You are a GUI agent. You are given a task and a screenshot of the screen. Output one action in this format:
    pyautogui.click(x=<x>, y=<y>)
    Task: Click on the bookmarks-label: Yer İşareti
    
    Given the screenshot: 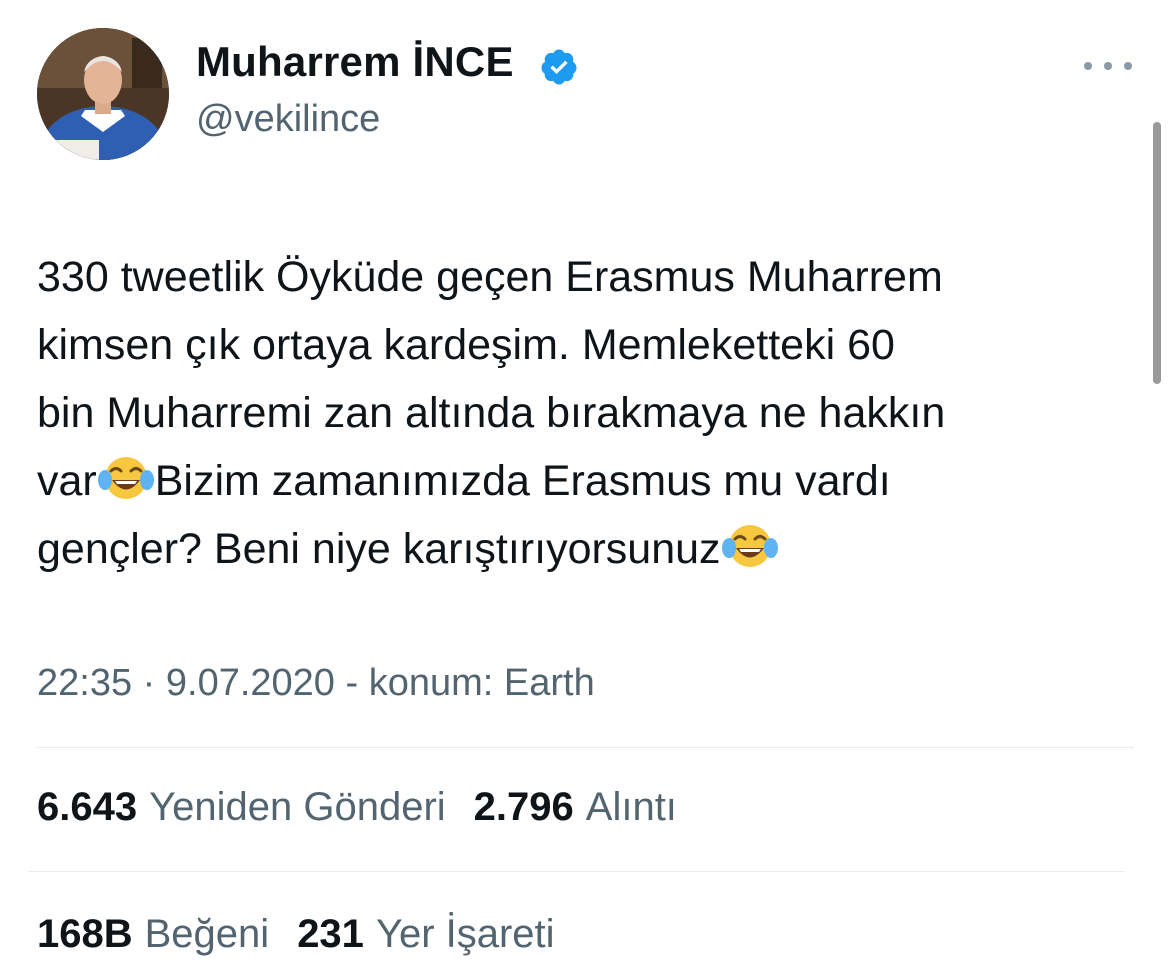 What is the action you would take?
    pyautogui.click(x=465, y=934)
    